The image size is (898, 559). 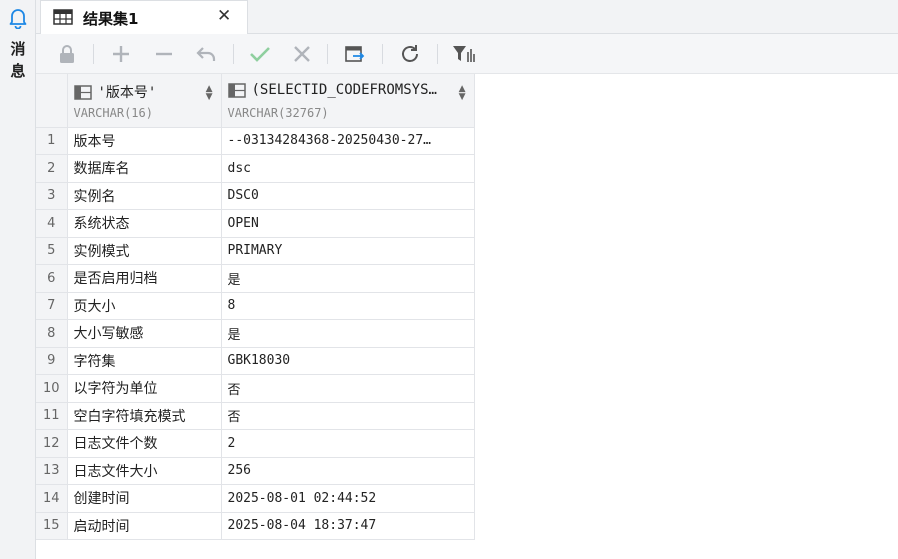 What do you see at coordinates (52, 471) in the screenshot?
I see `row-number: 13` at bounding box center [52, 471].